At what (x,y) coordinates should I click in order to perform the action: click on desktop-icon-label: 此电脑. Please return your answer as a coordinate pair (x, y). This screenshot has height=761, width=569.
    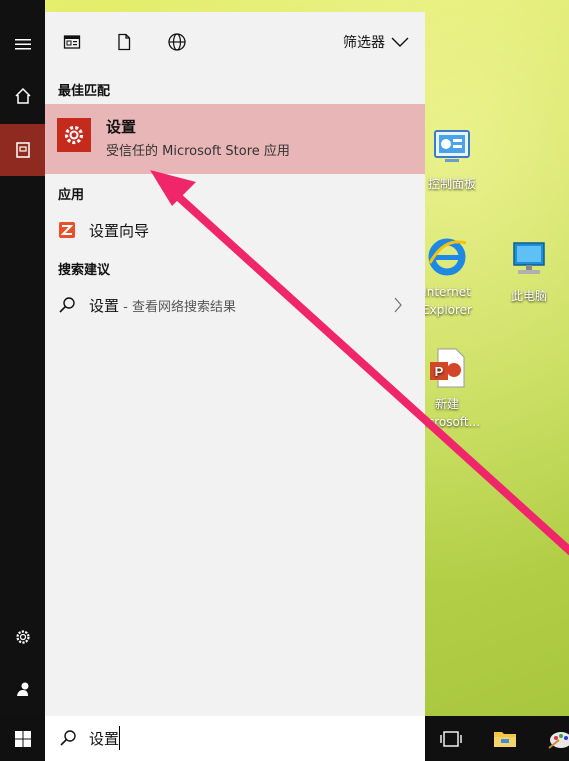
    Looking at the image, I should click on (528, 296).